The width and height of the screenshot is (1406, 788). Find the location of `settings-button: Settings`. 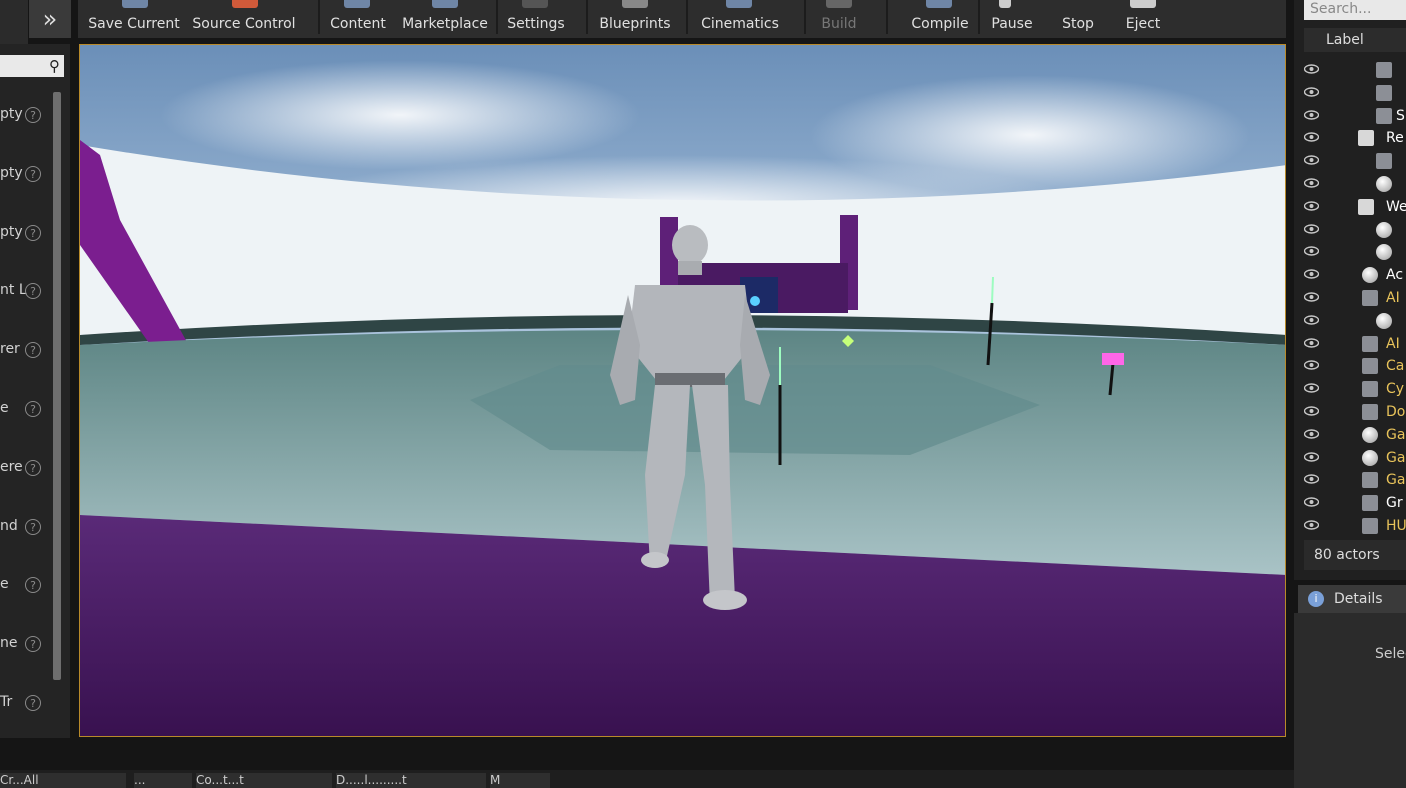

settings-button: Settings is located at coordinates (536, 19).